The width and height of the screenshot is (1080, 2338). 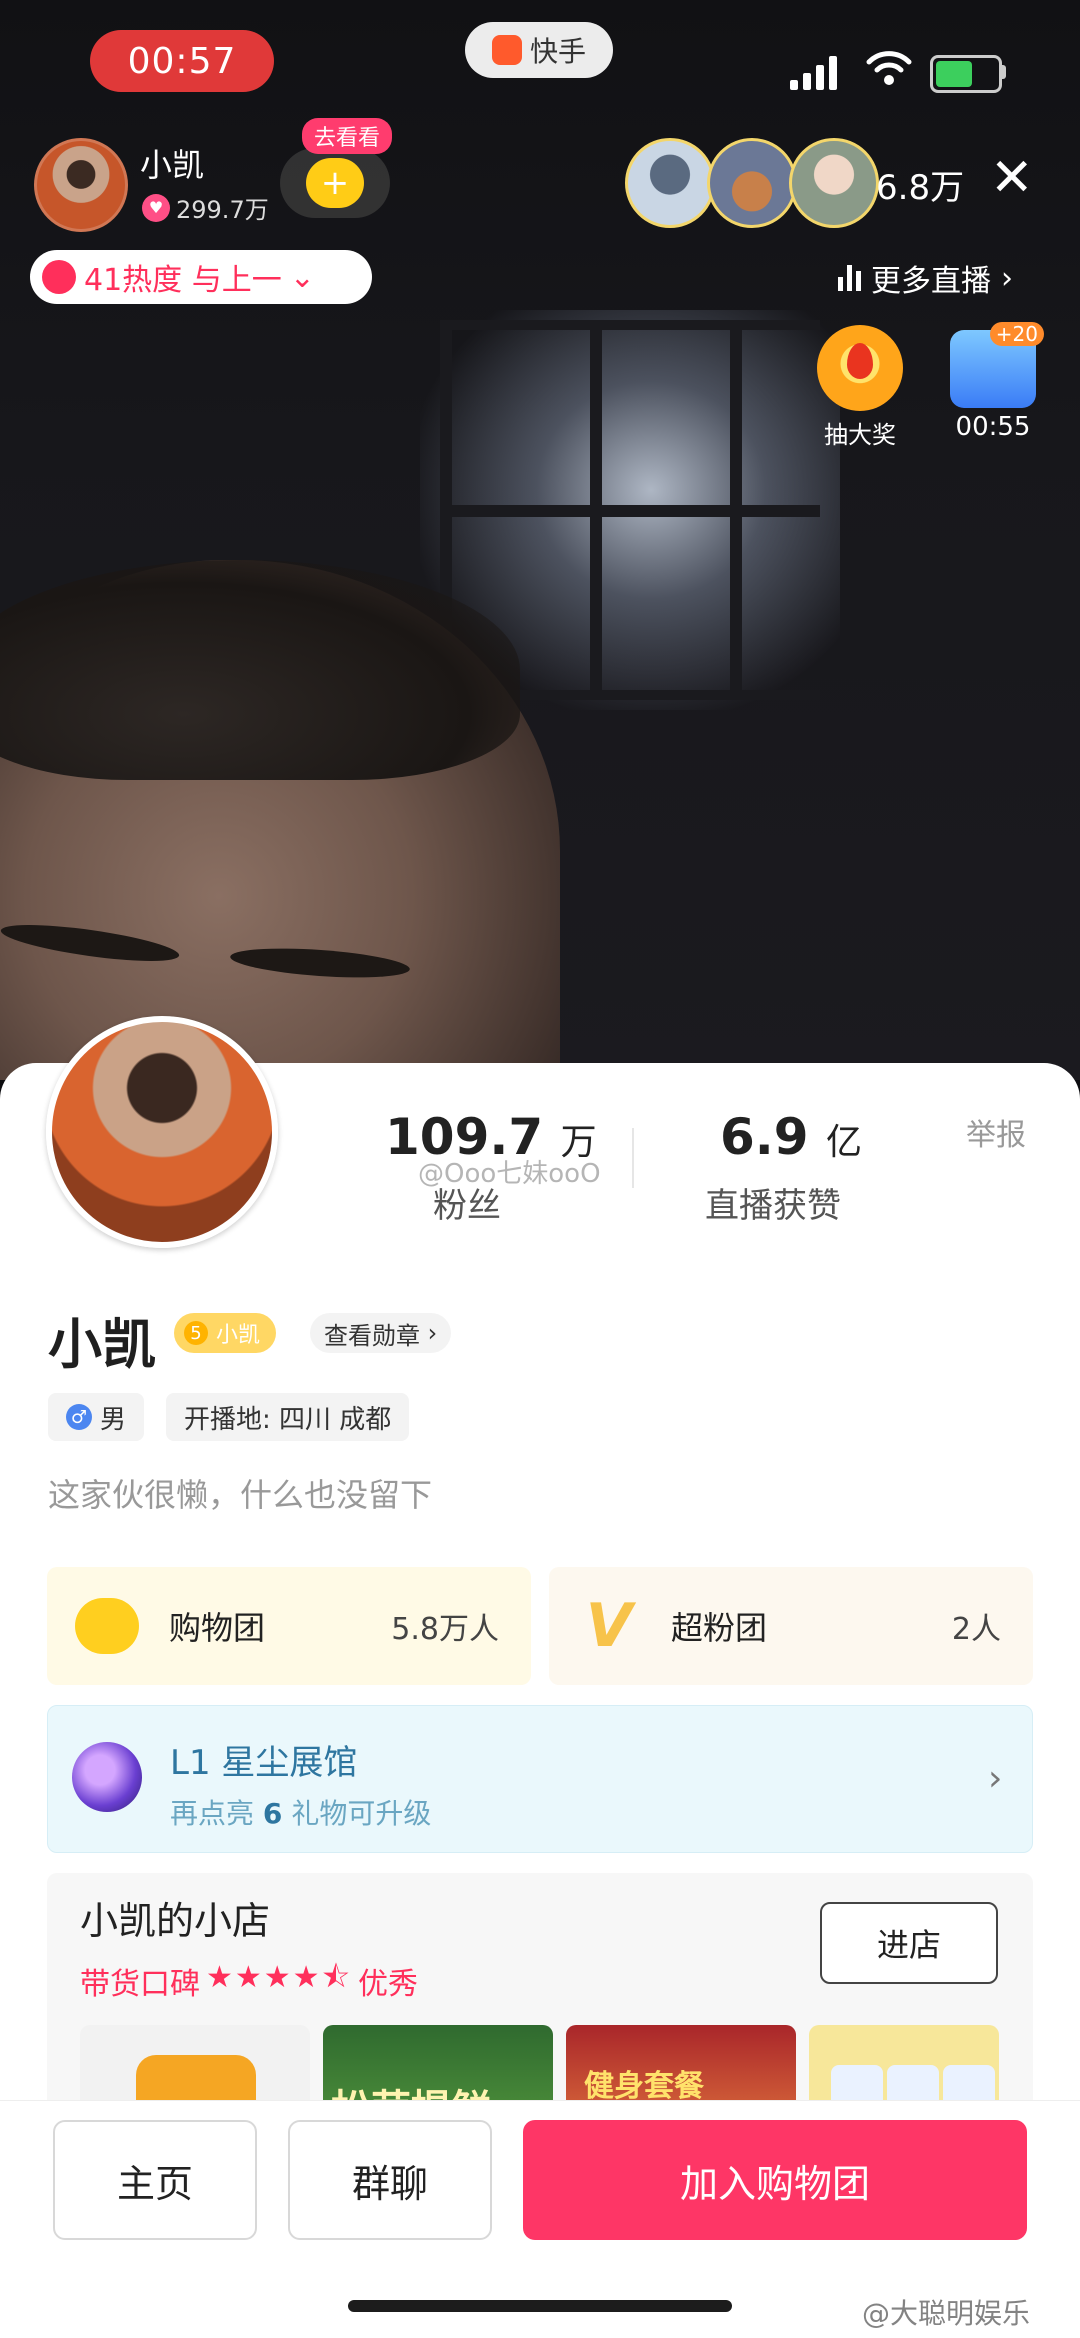 I want to click on clock-icon, so click(x=59, y=277).